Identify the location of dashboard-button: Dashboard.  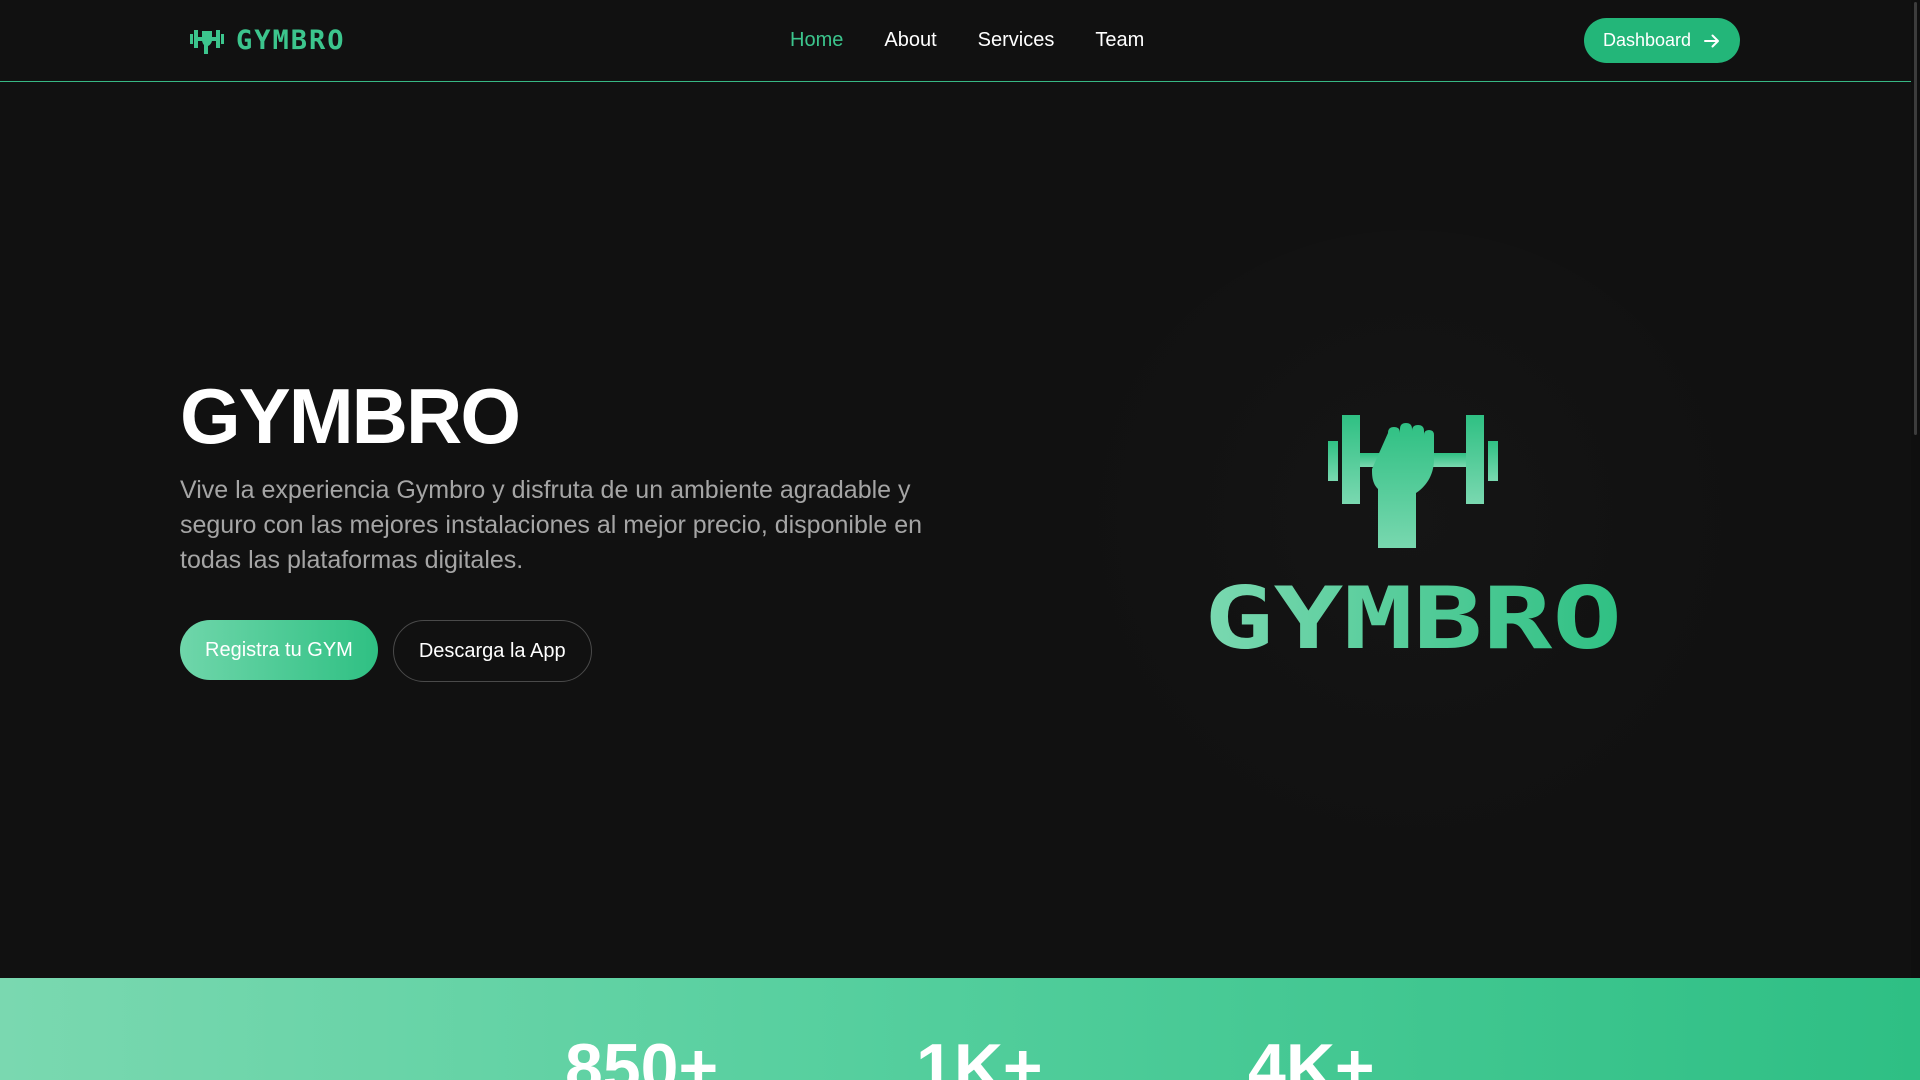
(1662, 40).